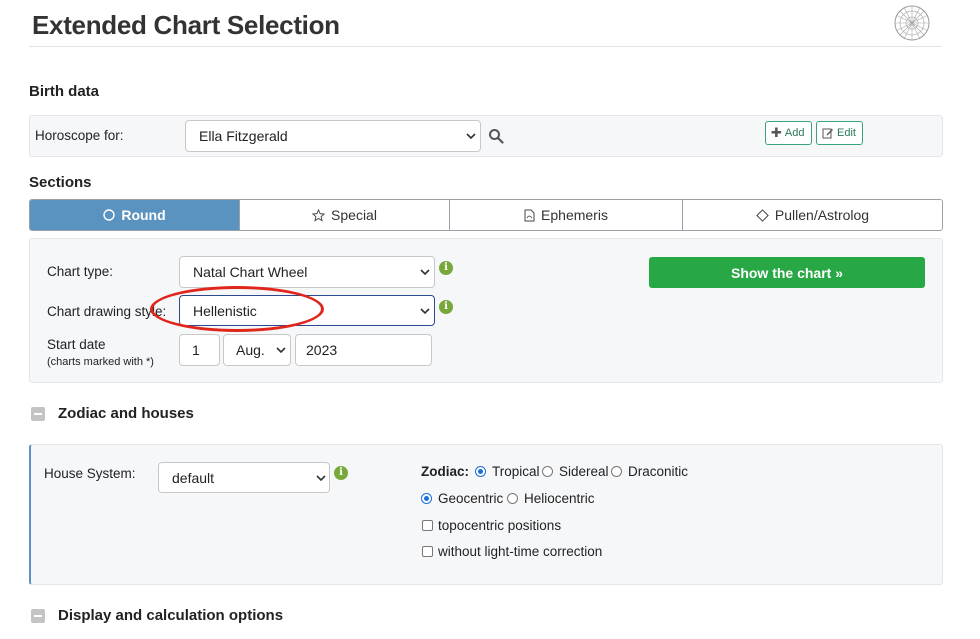 The width and height of the screenshot is (980, 639). Describe the element at coordinates (126, 413) in the screenshot. I see `zodiac-houses-heading: Zodiac and houses` at that location.